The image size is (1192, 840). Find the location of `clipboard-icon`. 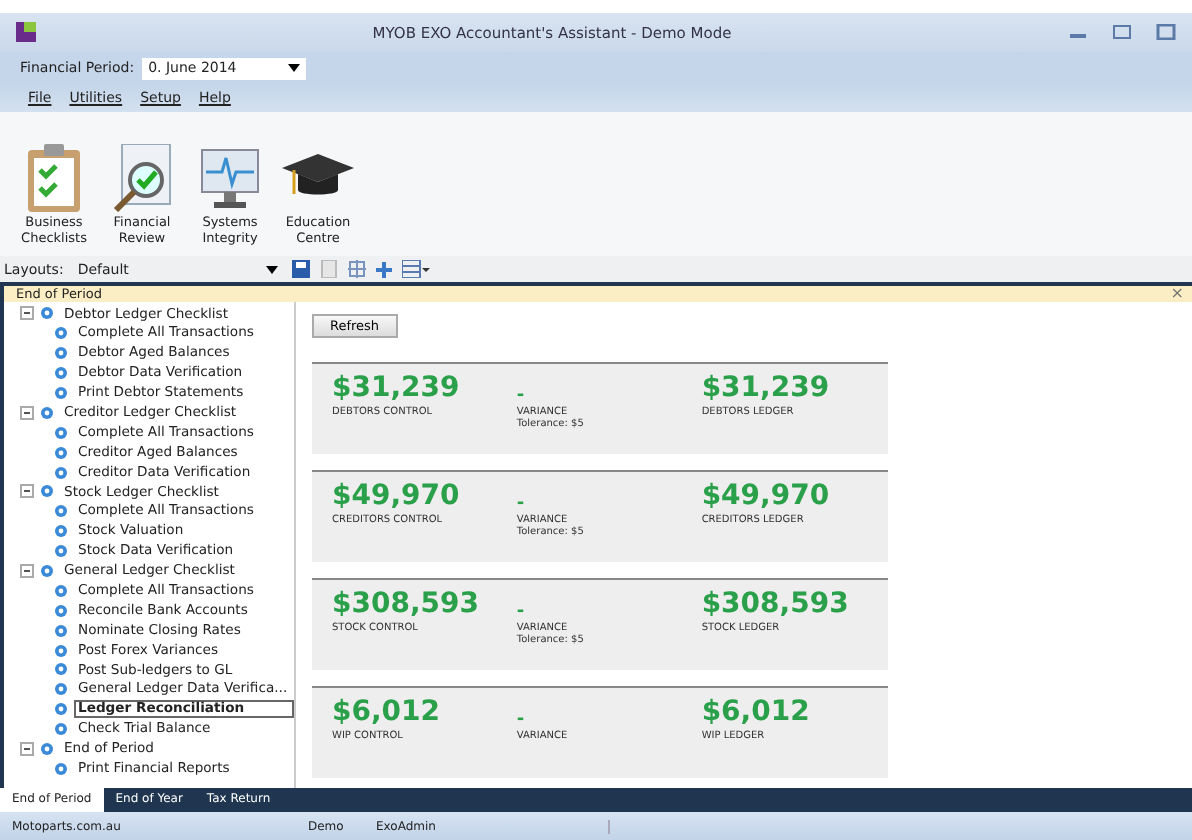

clipboard-icon is located at coordinates (54, 178).